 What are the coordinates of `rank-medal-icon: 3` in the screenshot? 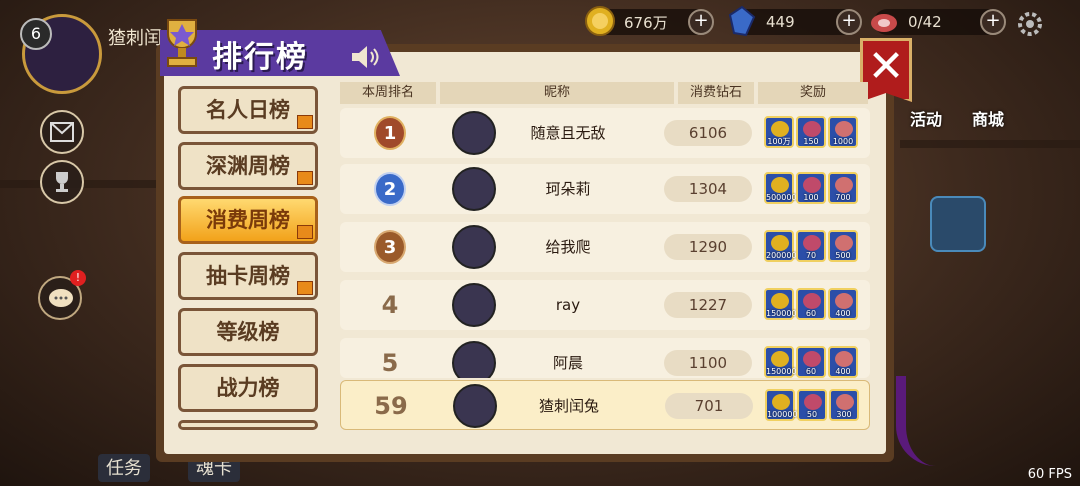 It's located at (390, 247).